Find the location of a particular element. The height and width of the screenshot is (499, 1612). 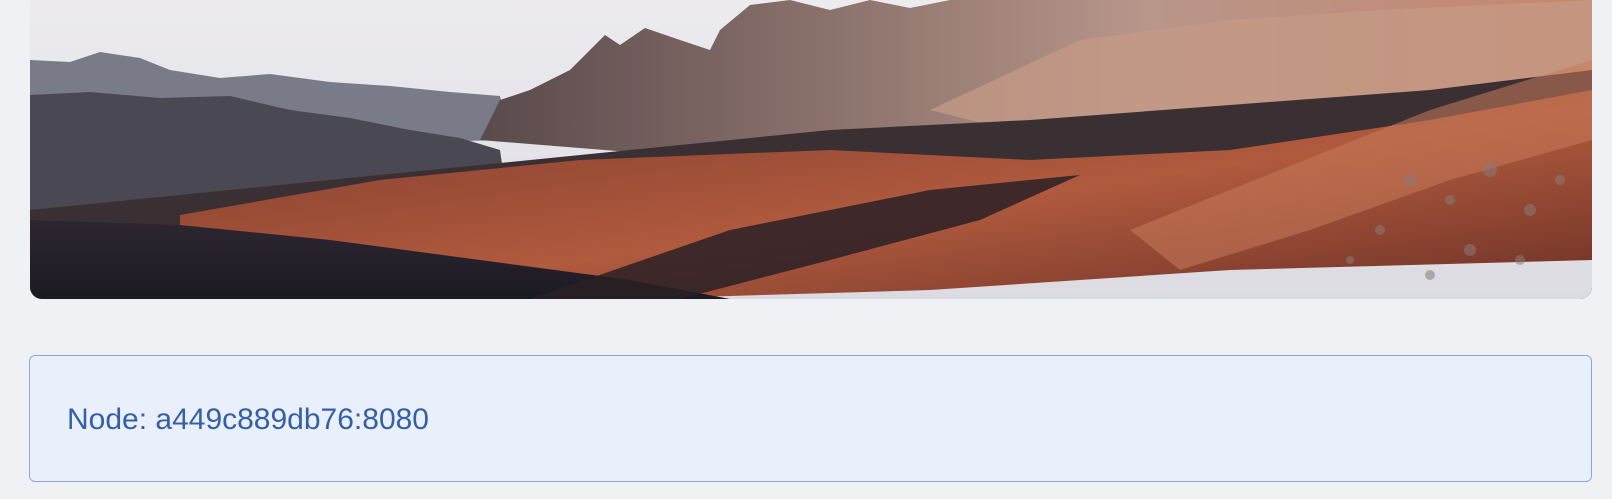

node-label: Node: a449c889db76:8080 is located at coordinates (248, 419).